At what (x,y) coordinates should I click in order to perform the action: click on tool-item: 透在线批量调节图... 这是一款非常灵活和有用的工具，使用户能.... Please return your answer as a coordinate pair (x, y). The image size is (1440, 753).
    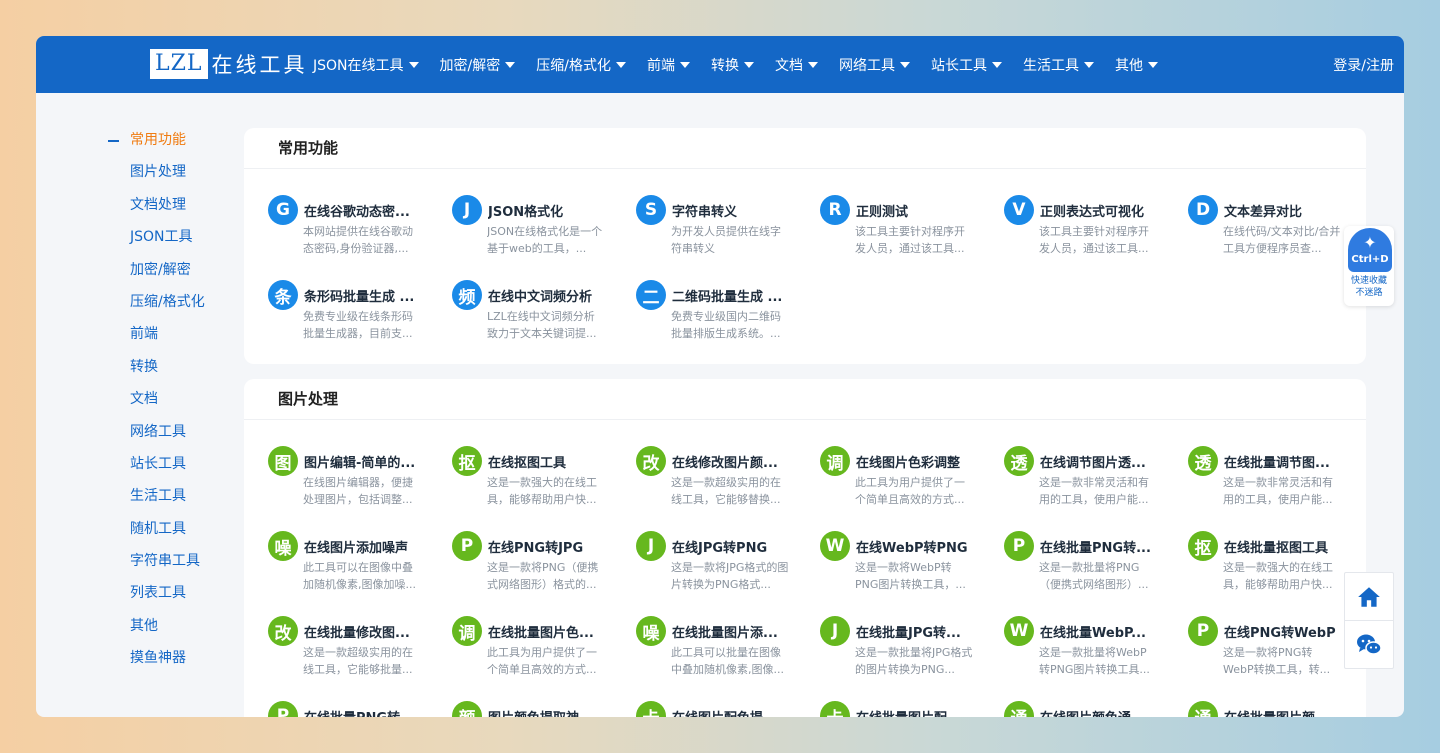
    Looking at the image, I should click on (1273, 479).